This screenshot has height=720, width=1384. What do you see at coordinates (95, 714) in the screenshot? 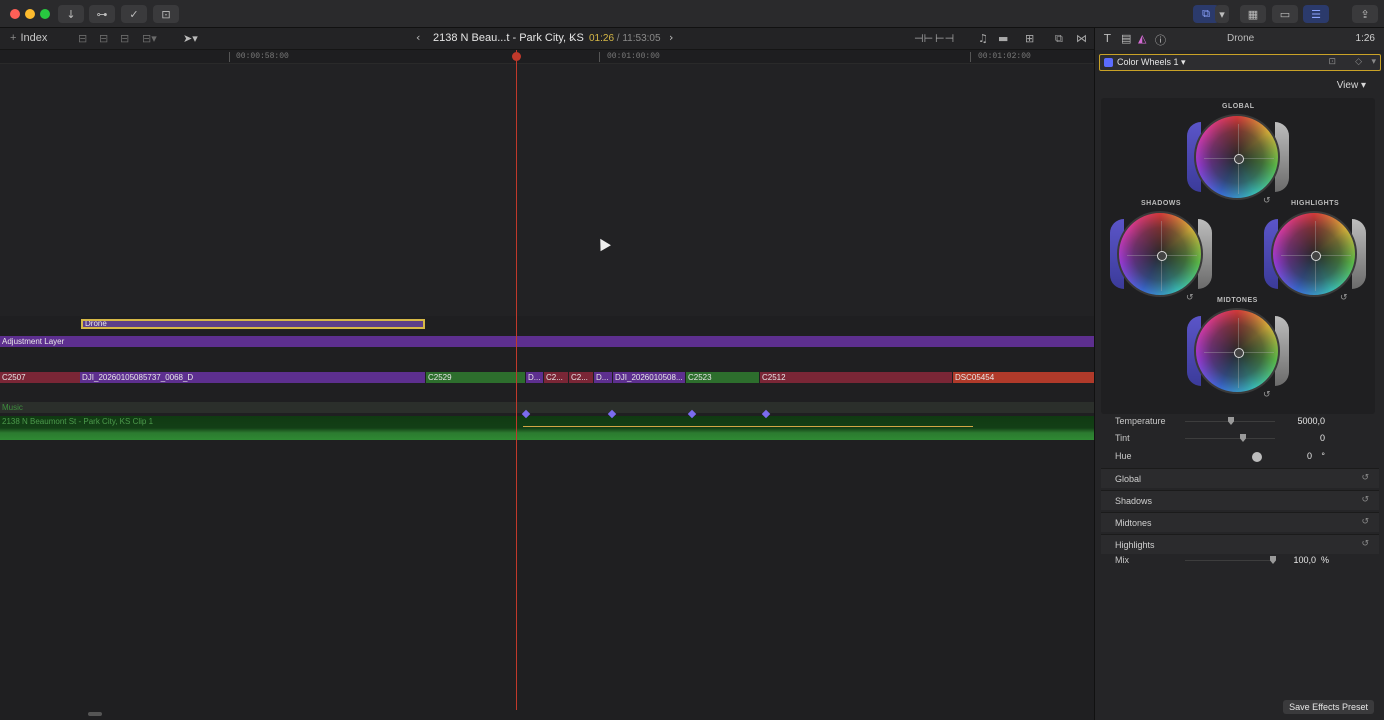
I see `timeline-scrollbar` at bounding box center [95, 714].